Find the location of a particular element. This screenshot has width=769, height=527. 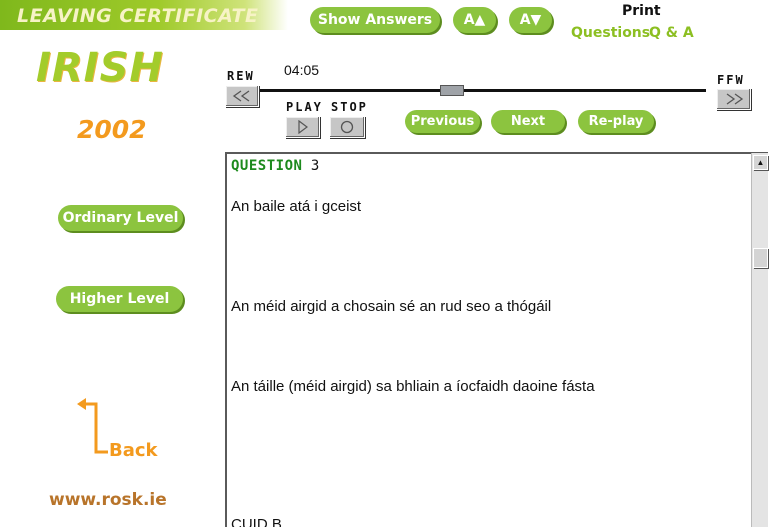

play-icon is located at coordinates (302, 127).